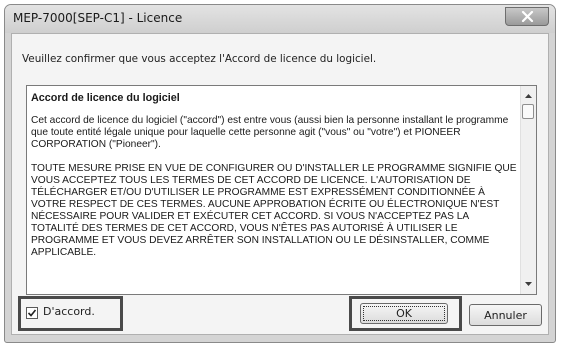 The height and width of the screenshot is (350, 562). What do you see at coordinates (528, 111) in the screenshot?
I see `scroll-thumb` at bounding box center [528, 111].